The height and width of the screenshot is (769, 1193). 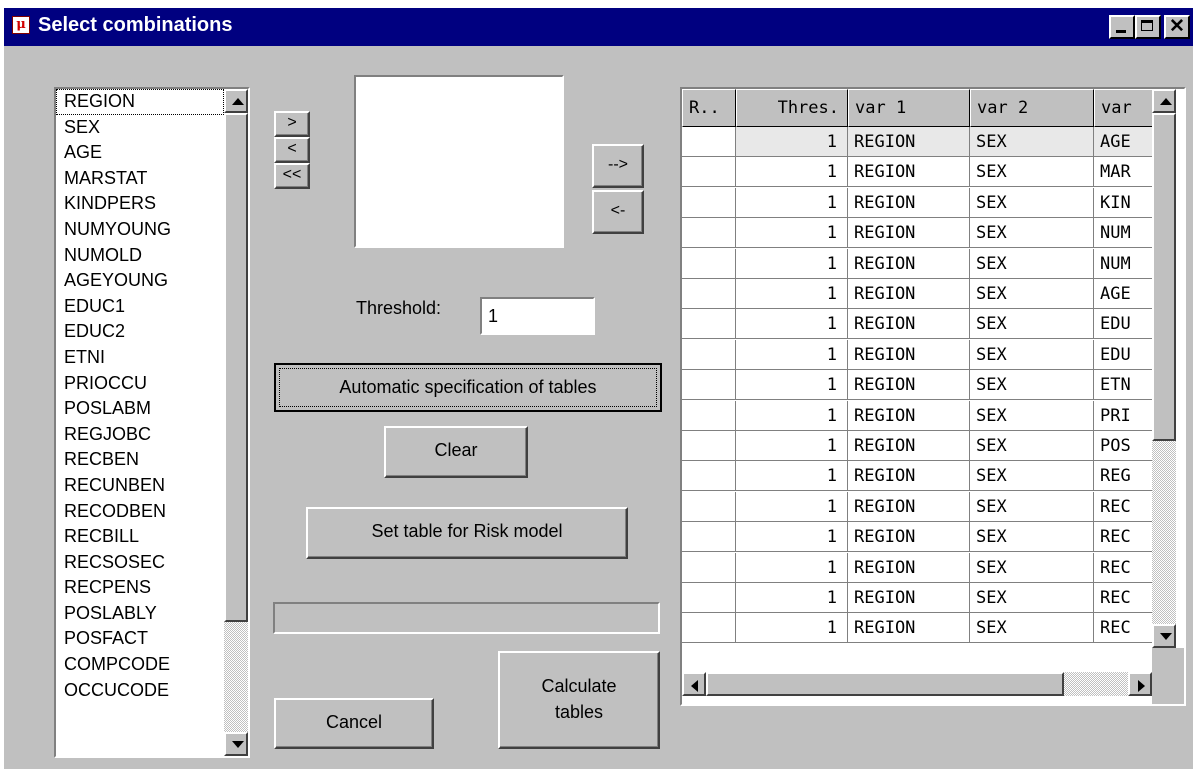 What do you see at coordinates (140, 486) in the screenshot?
I see `list-item: RECUNBEN` at bounding box center [140, 486].